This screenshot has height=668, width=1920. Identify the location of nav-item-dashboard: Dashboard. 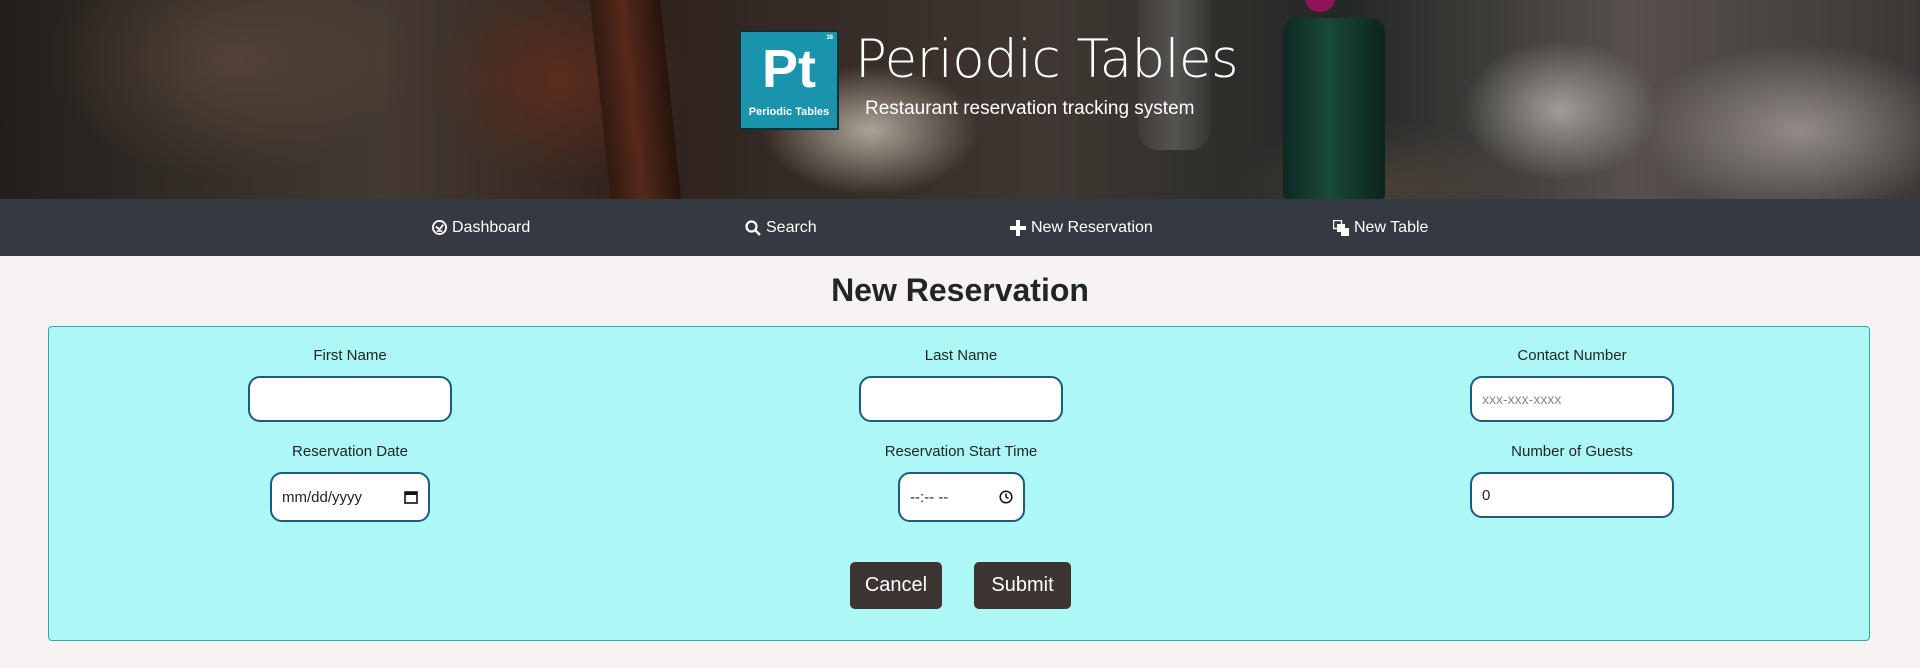
(481, 227).